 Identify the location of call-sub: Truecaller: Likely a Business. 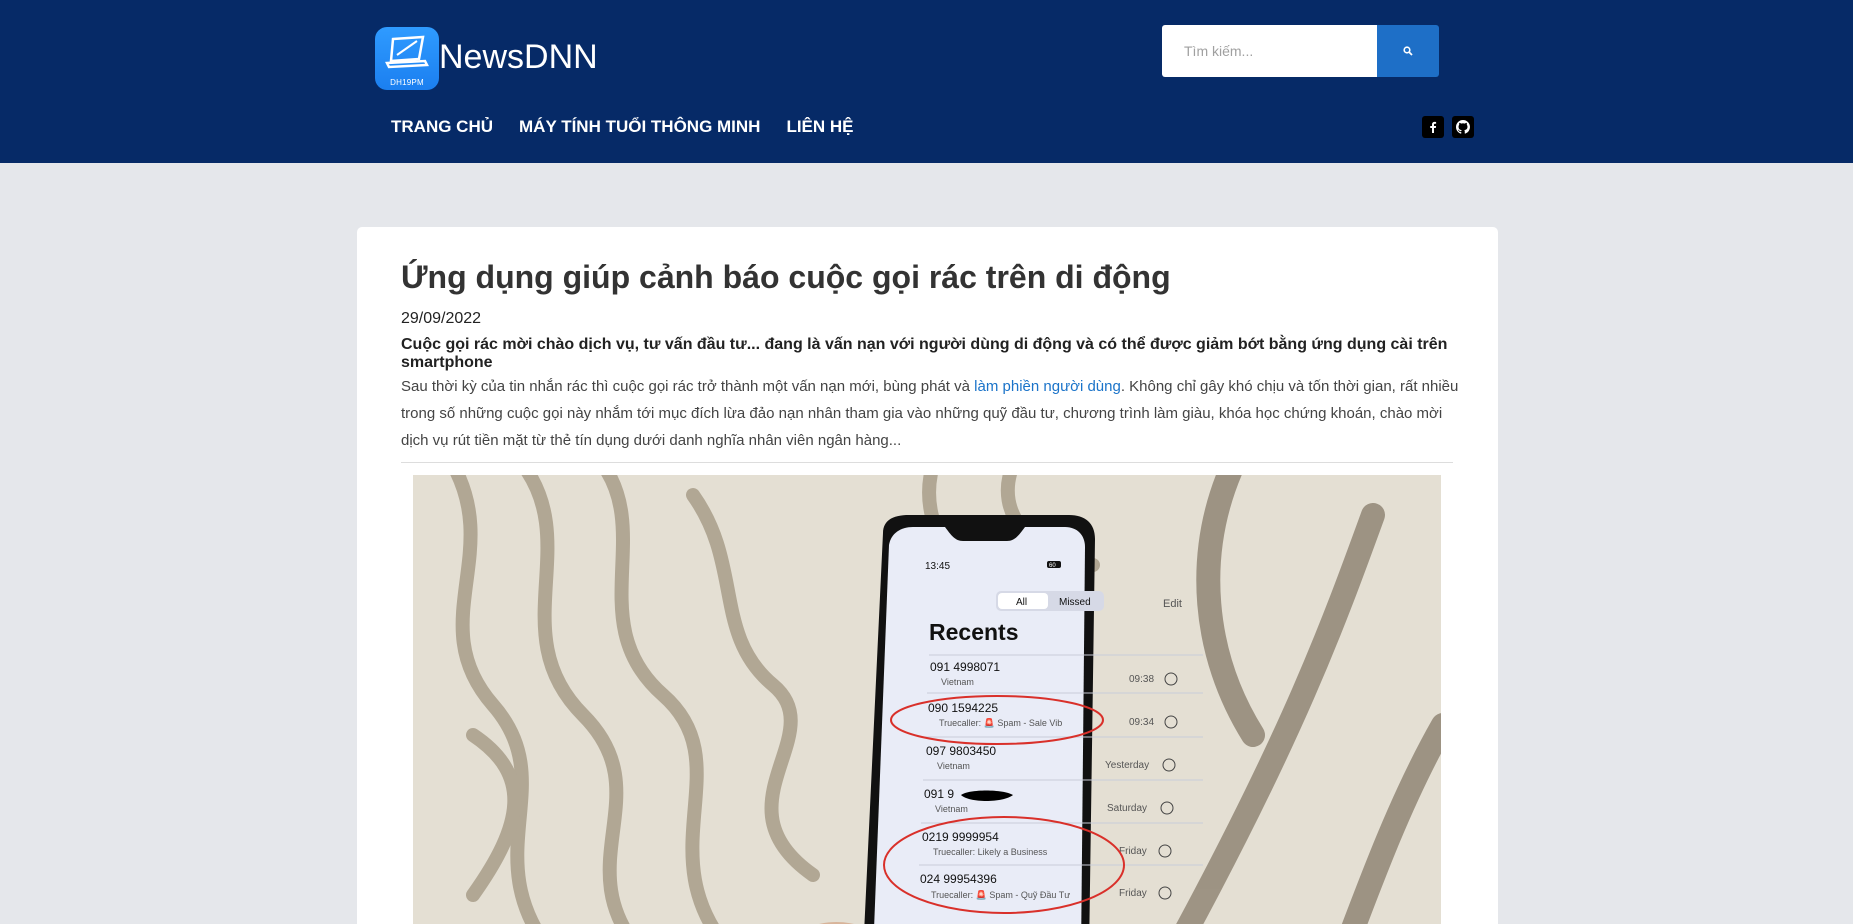
(990, 852).